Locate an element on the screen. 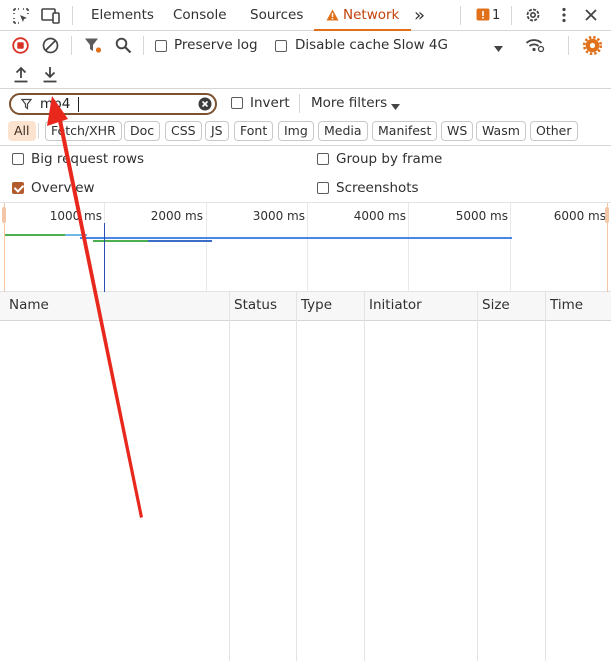 The image size is (611, 661). devtools-tabbar: Elements Console Sources Network » 1 is located at coordinates (305, 15).